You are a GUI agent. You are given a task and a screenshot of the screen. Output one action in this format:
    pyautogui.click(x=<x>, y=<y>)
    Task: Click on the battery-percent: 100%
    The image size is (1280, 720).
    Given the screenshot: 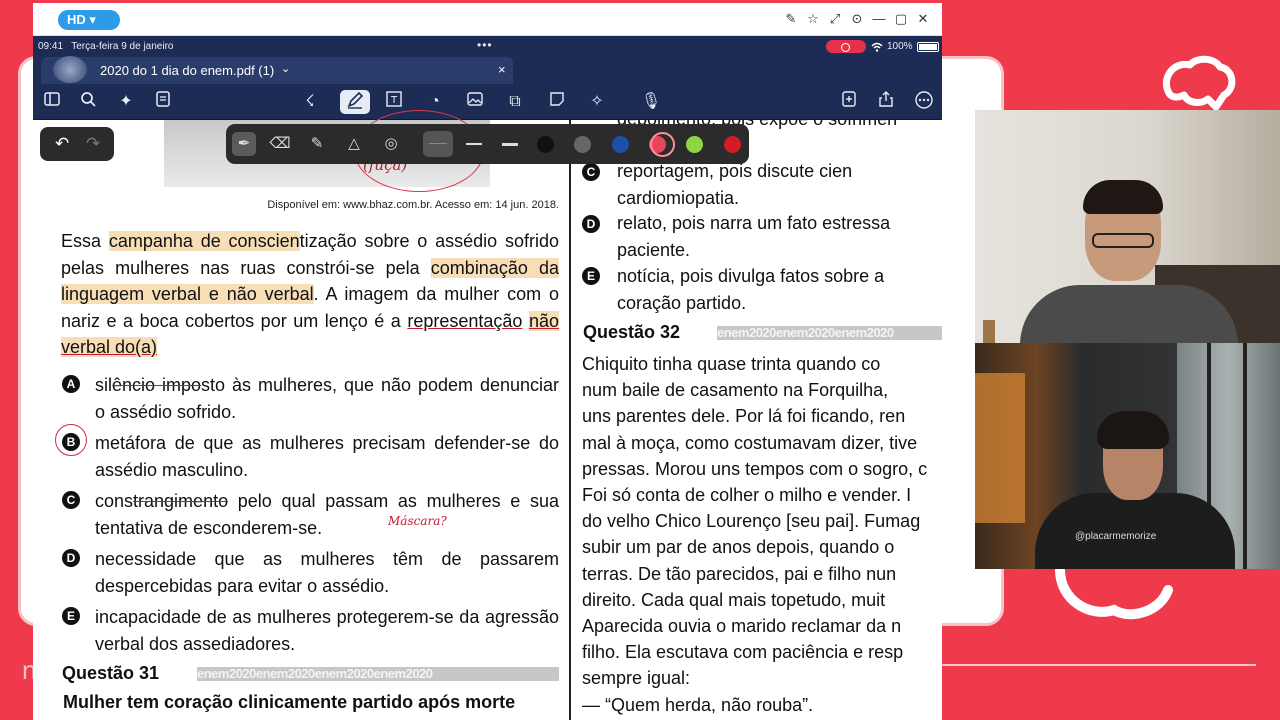 What is the action you would take?
    pyautogui.click(x=900, y=46)
    